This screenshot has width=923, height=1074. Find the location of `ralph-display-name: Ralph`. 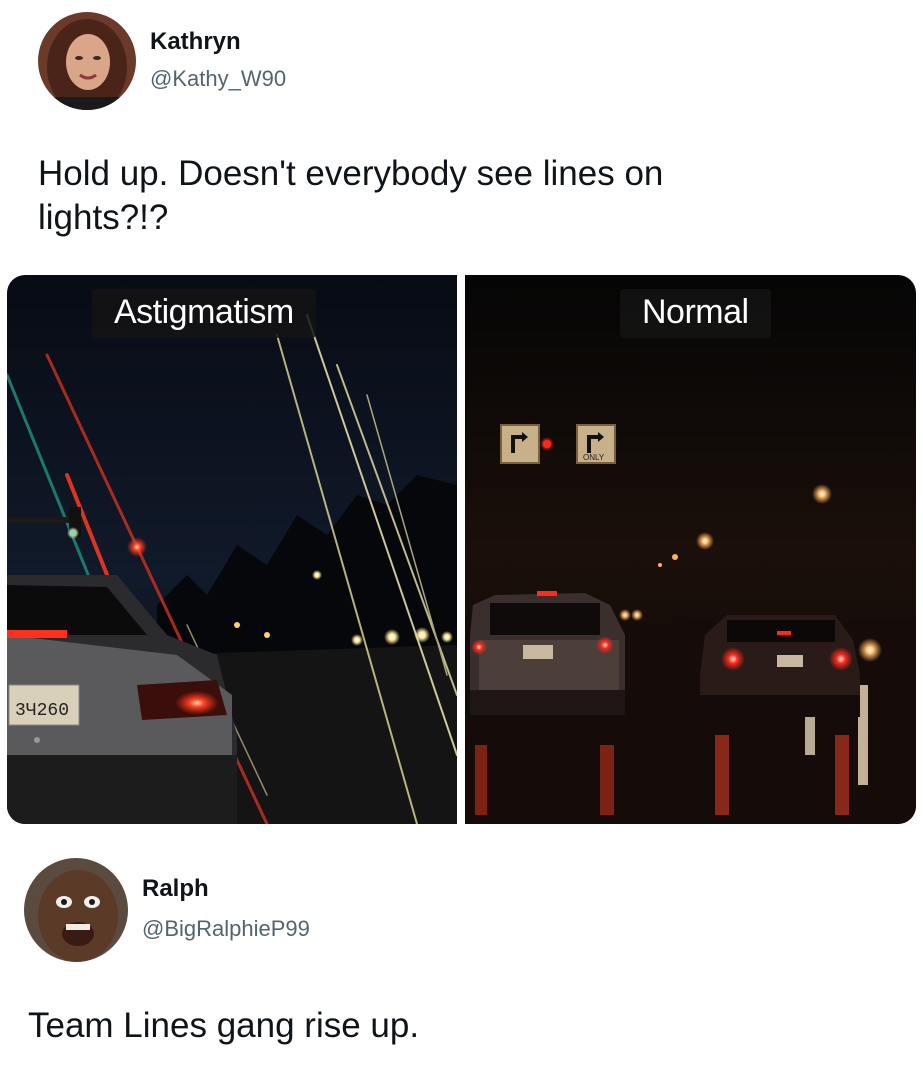

ralph-display-name: Ralph is located at coordinates (175, 889).